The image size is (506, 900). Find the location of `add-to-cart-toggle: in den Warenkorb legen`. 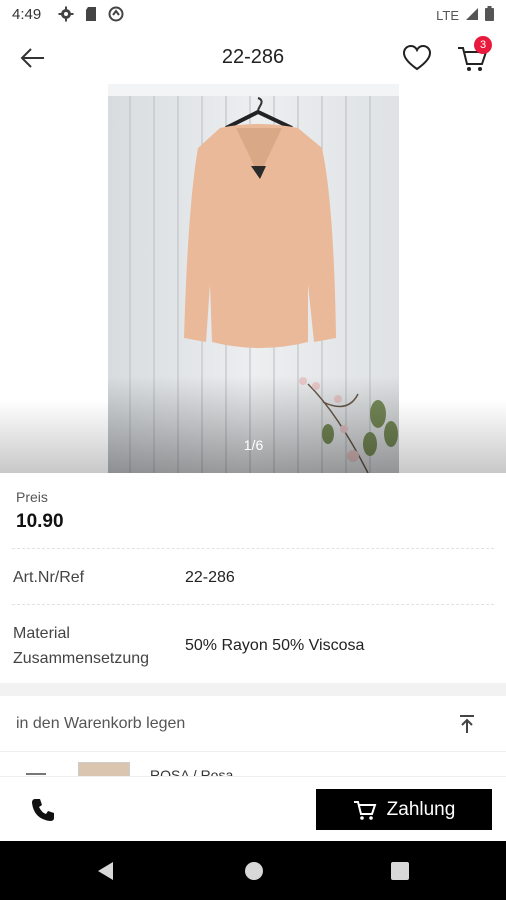

add-to-cart-toggle: in den Warenkorb legen is located at coordinates (253, 724).